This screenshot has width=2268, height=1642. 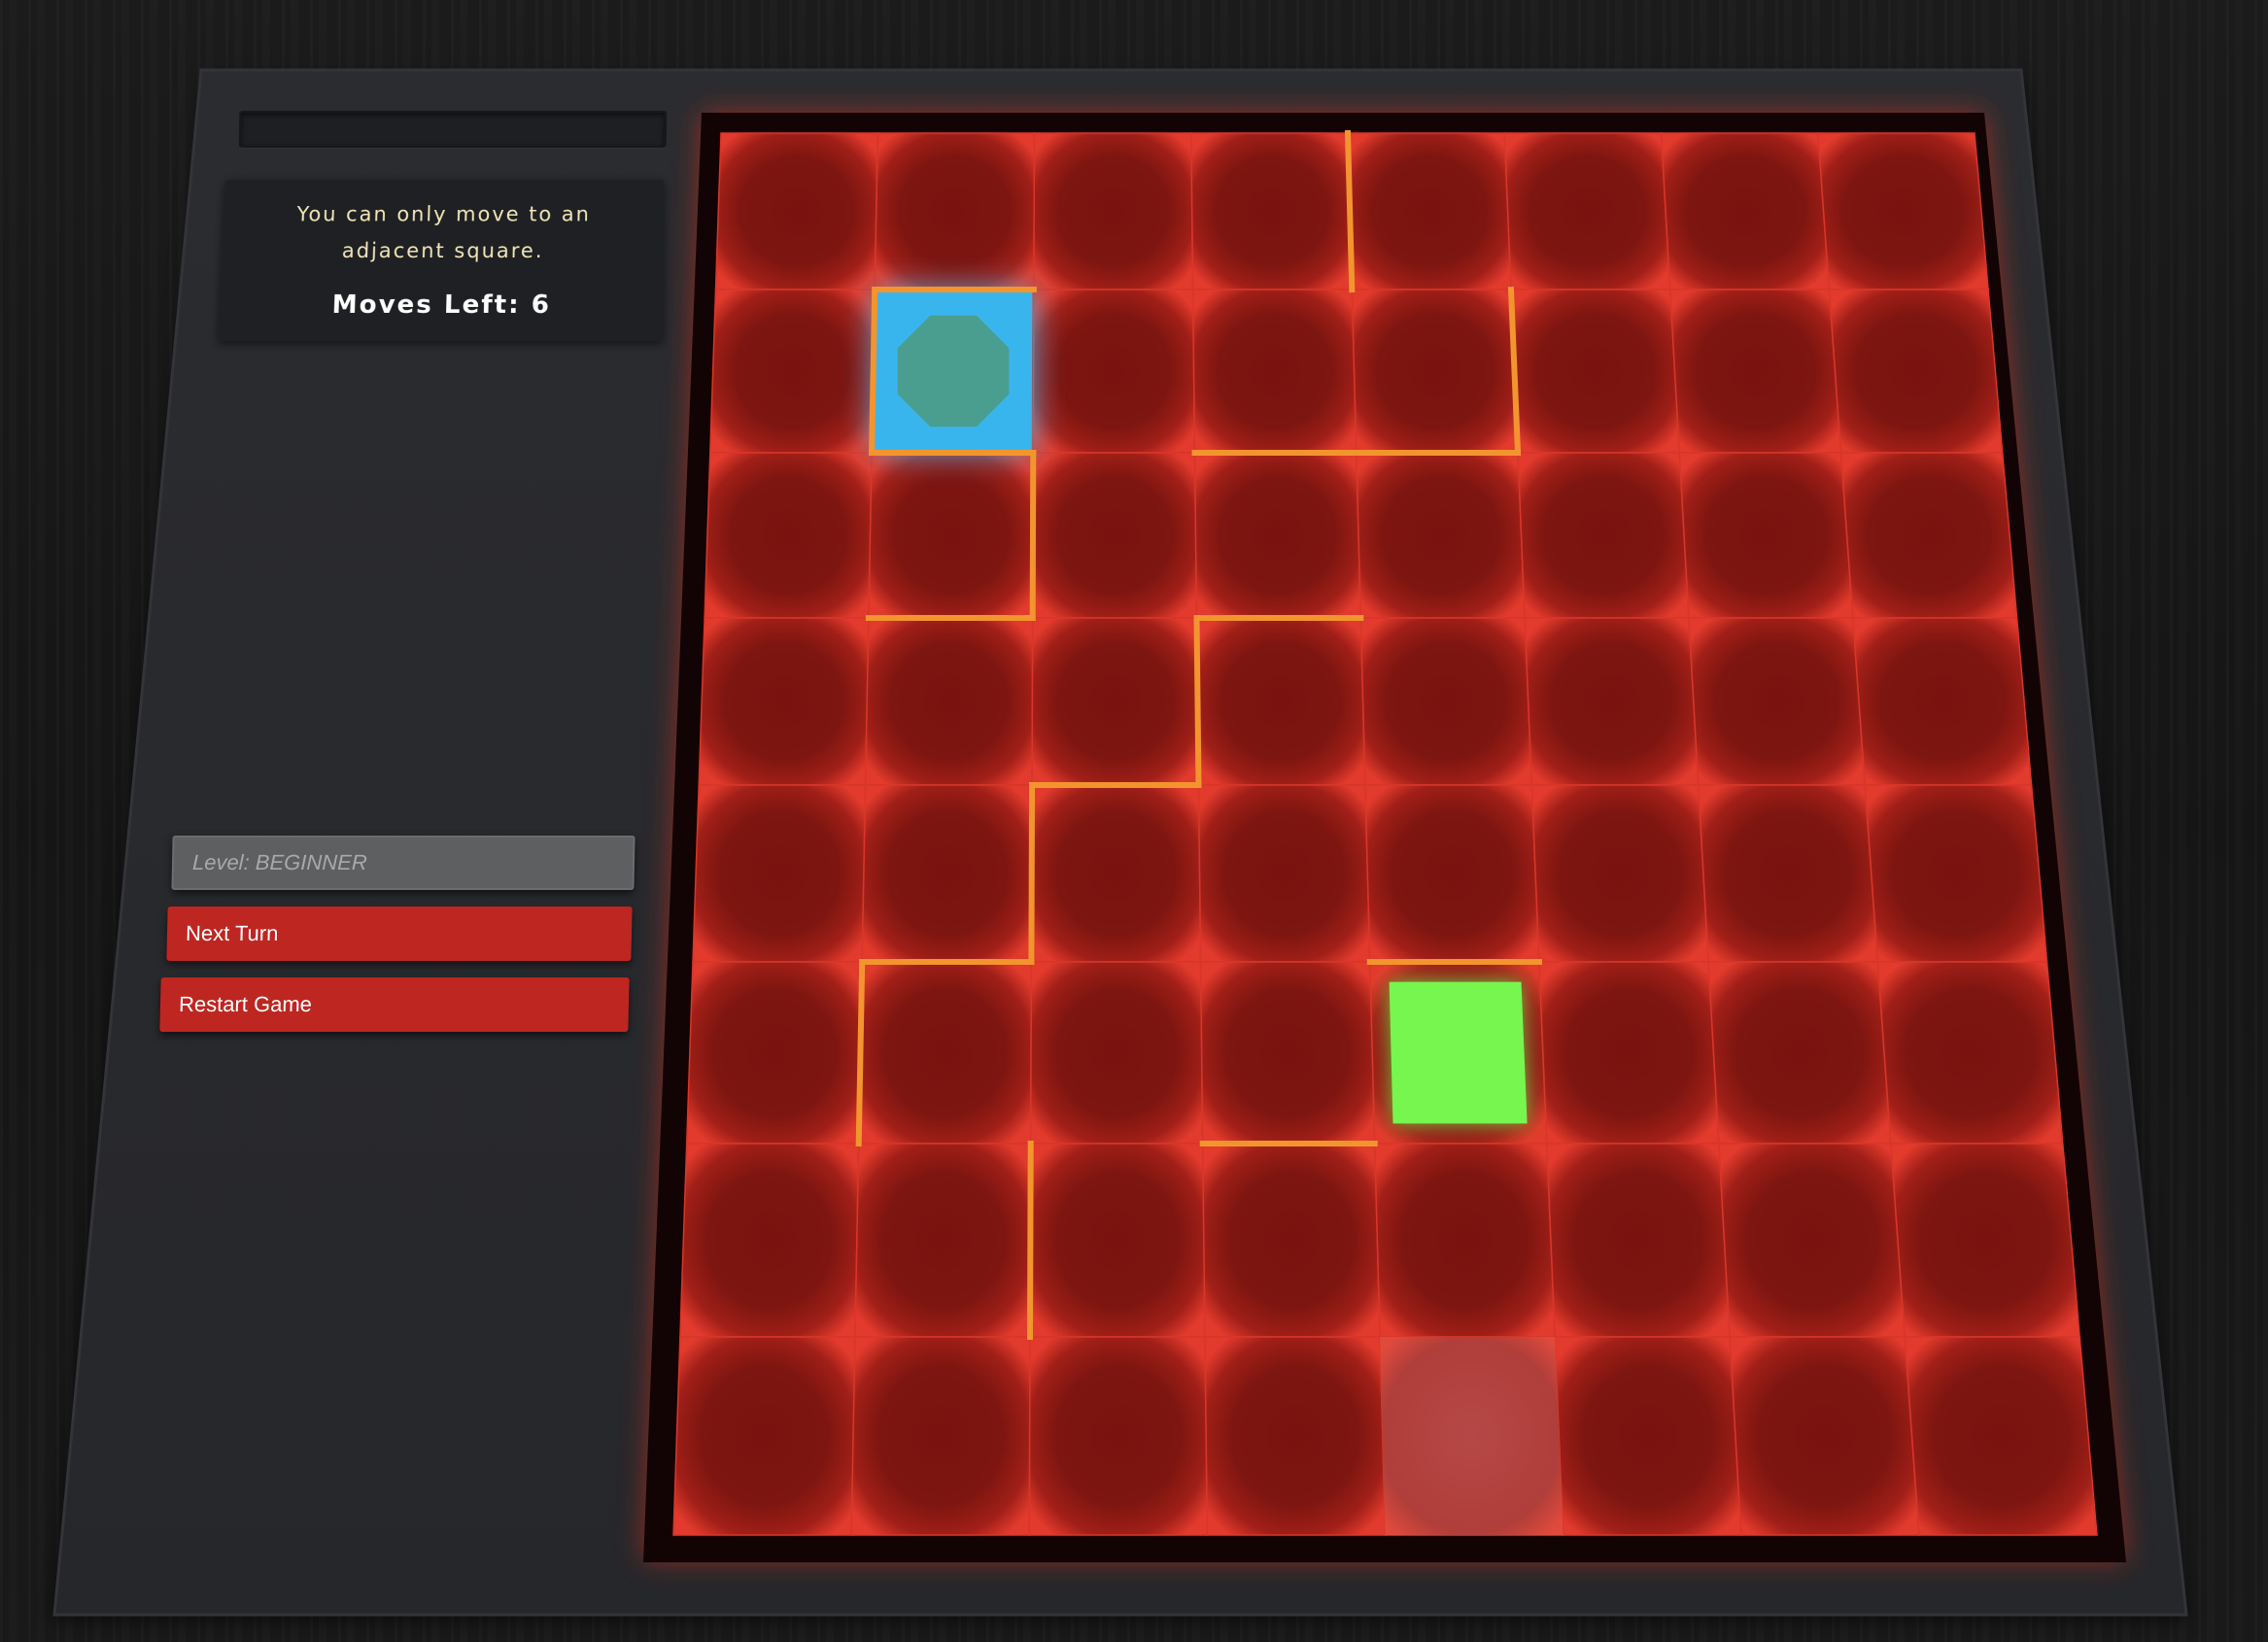 I want to click on goal-layer, so click(x=1458, y=1052).